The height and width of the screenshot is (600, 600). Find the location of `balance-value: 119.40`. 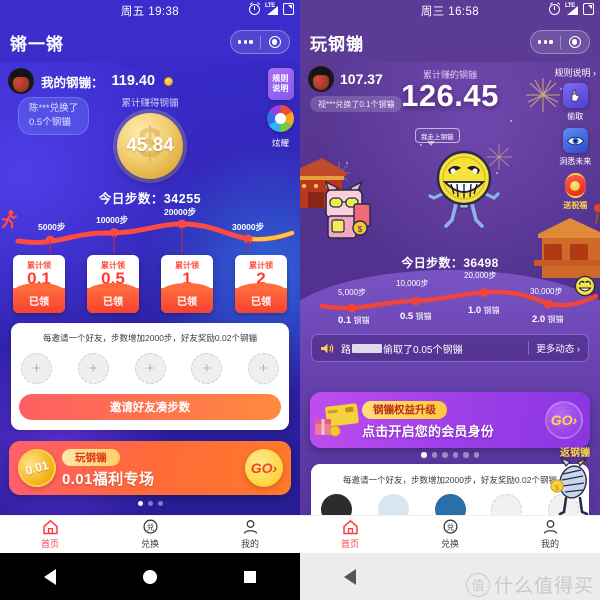

balance-value: 119.40 is located at coordinates (133, 81).